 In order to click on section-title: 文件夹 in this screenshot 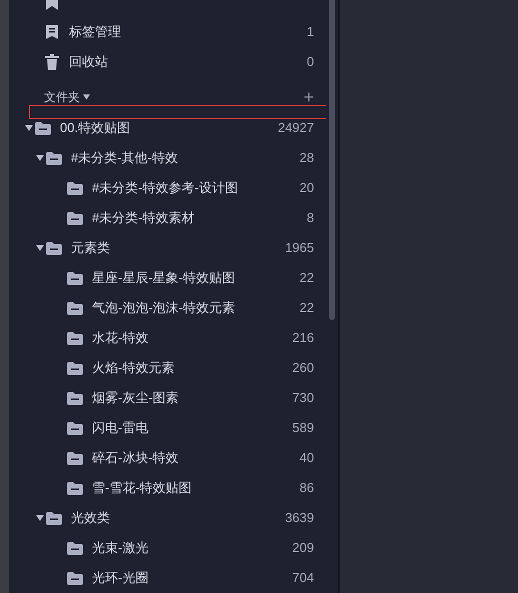, I will do `click(62, 97)`.